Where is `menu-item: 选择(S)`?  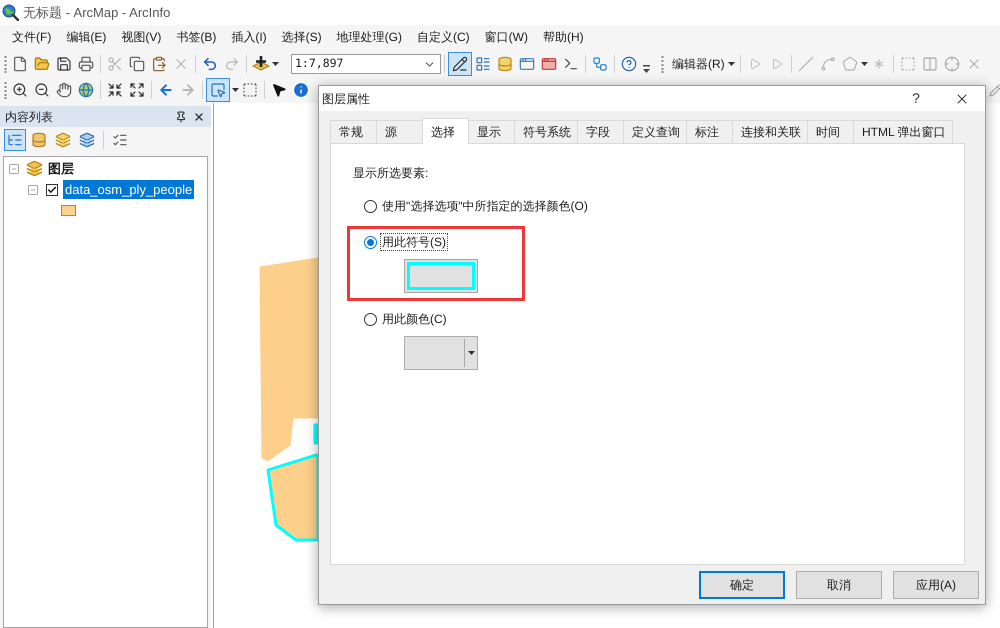
menu-item: 选择(S) is located at coordinates (302, 37).